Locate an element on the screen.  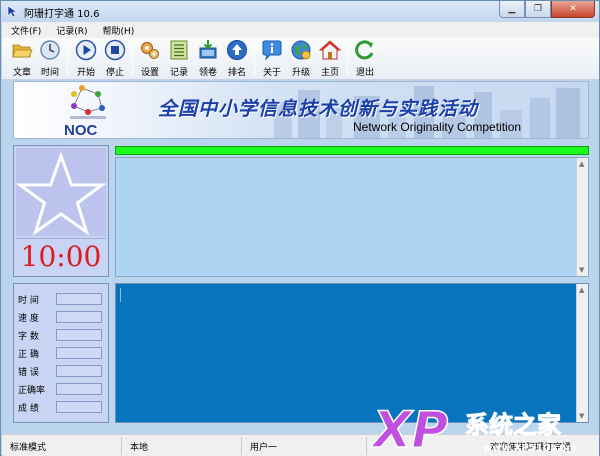
stat-value-accuracy is located at coordinates (79, 389).